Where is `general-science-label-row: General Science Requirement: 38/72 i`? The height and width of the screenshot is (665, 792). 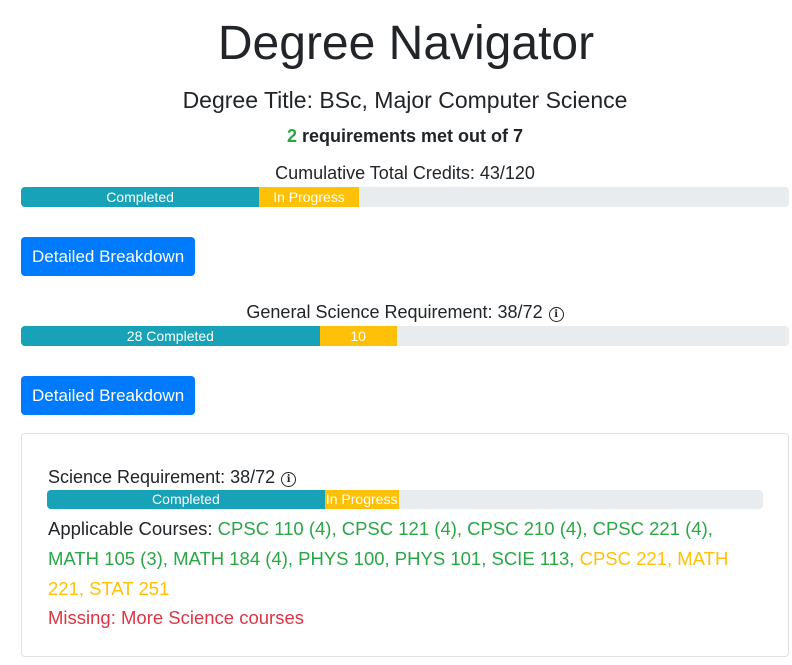
general-science-label-row: General Science Requirement: 38/72 i is located at coordinates (396, 312).